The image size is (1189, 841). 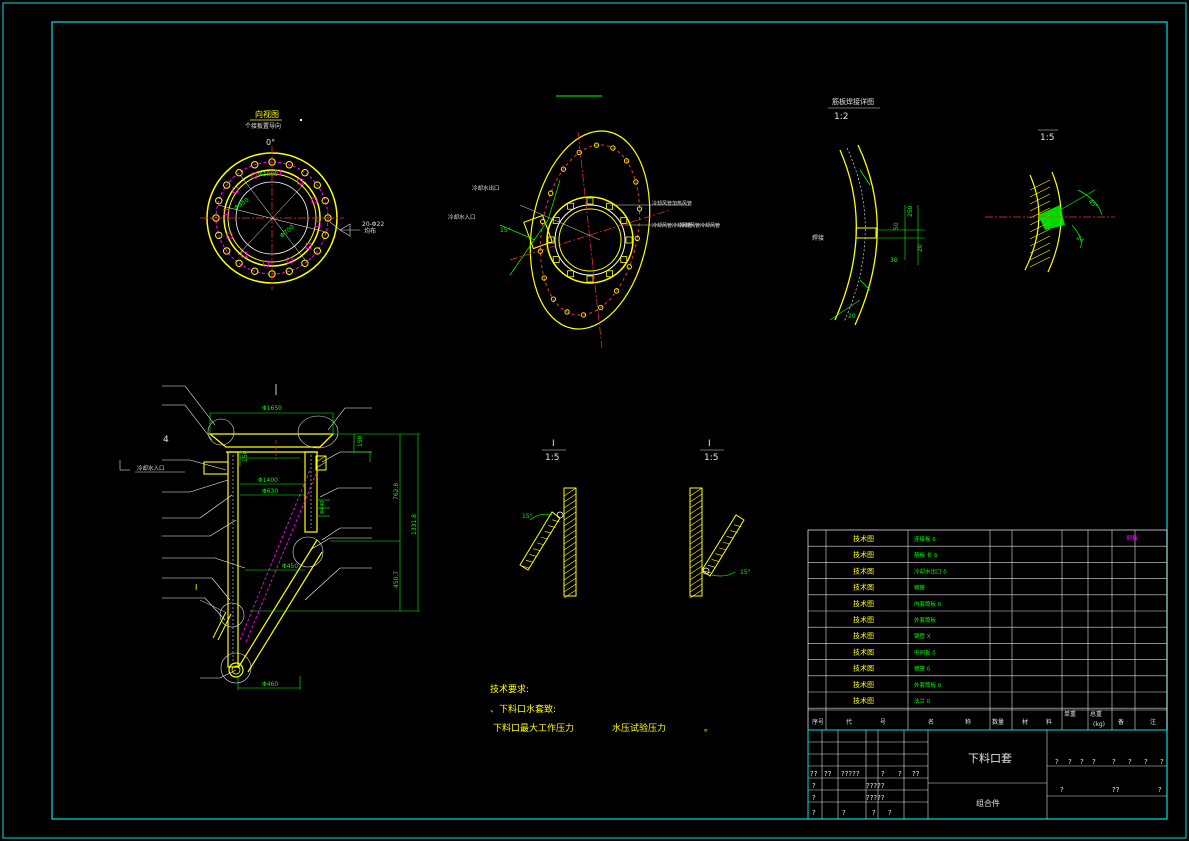 I want to click on bom-column-header: 名, so click(x=931, y=722).